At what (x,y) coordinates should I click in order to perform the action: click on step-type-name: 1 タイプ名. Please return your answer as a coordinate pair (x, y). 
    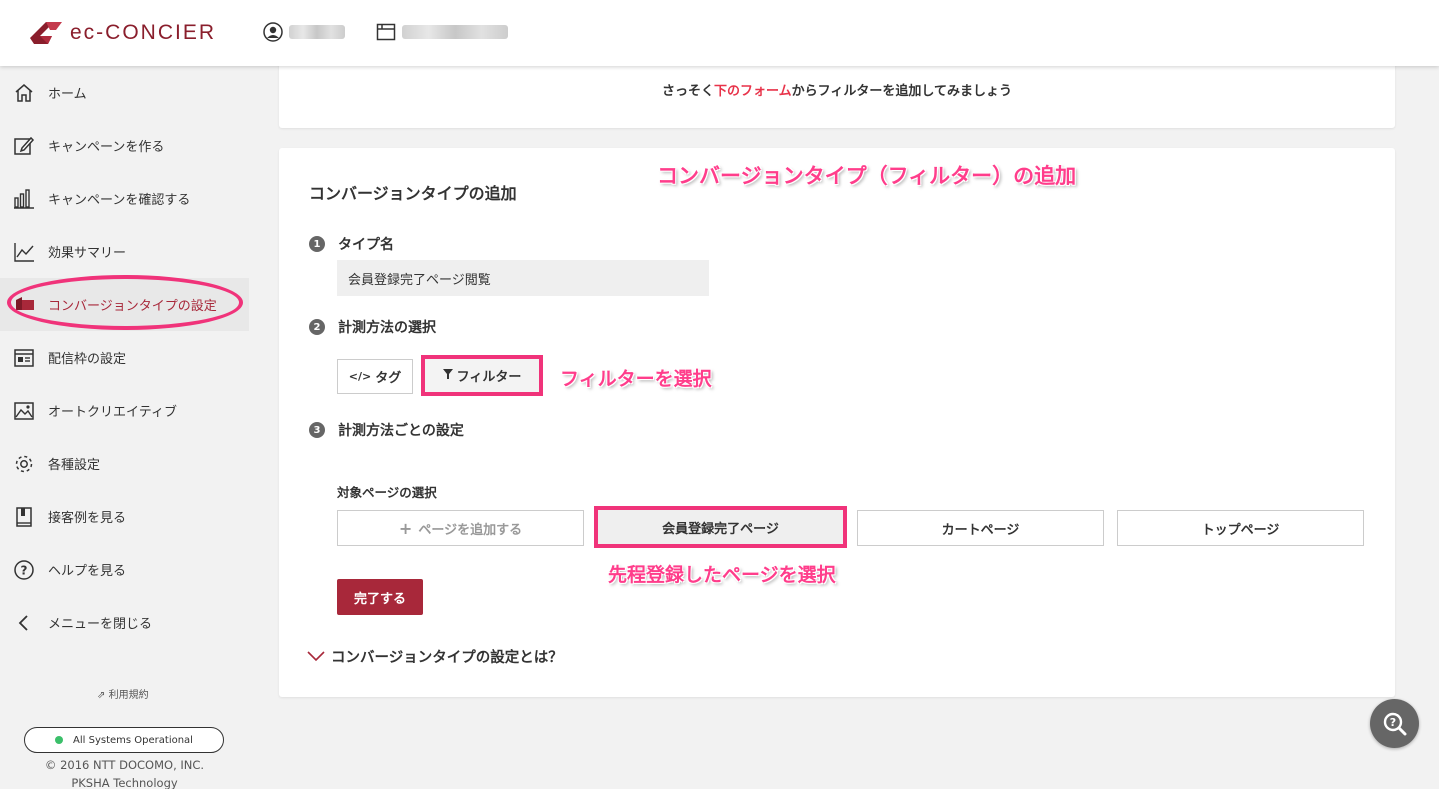
    Looking at the image, I should click on (351, 244).